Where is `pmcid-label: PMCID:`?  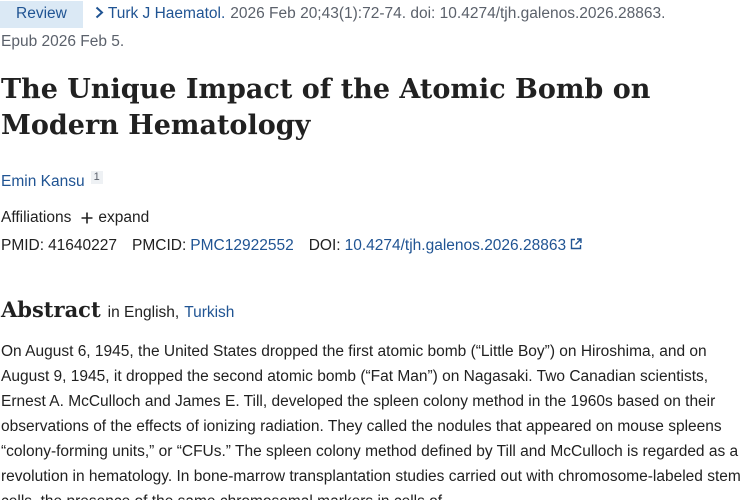 pmcid-label: PMCID: is located at coordinates (159, 245).